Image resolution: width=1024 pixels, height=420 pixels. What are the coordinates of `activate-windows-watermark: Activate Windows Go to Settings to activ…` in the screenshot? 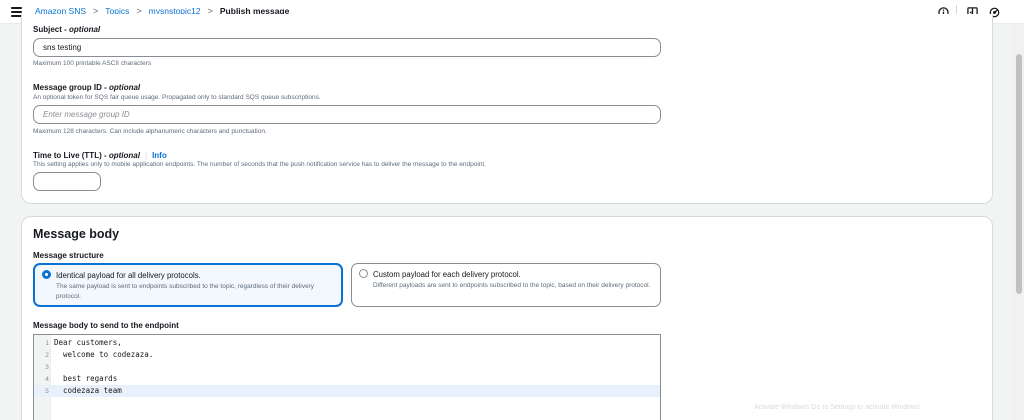 It's located at (838, 407).